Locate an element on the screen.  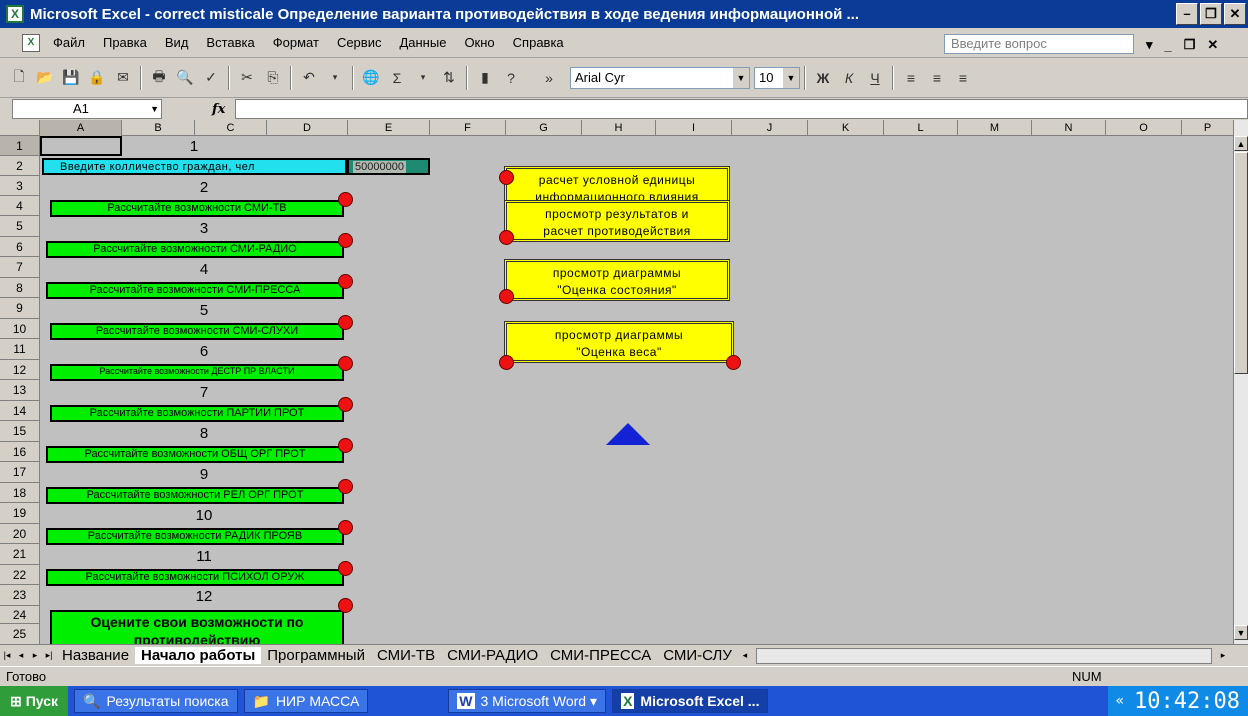
tab-smi-rumors: СМИ-СЛУ is located at coordinates (697, 655).